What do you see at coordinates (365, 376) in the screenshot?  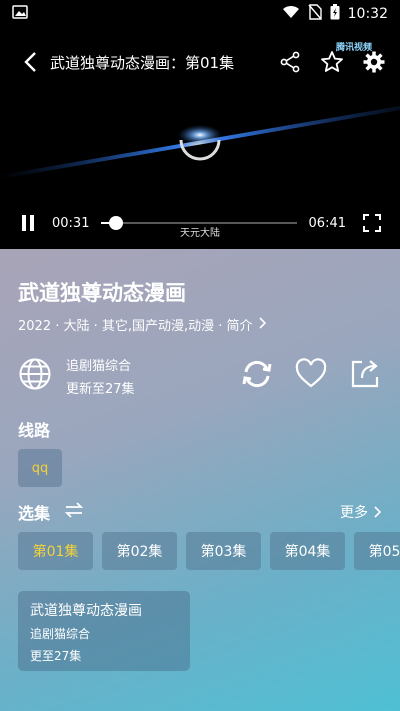 I see `share-out-icon` at bounding box center [365, 376].